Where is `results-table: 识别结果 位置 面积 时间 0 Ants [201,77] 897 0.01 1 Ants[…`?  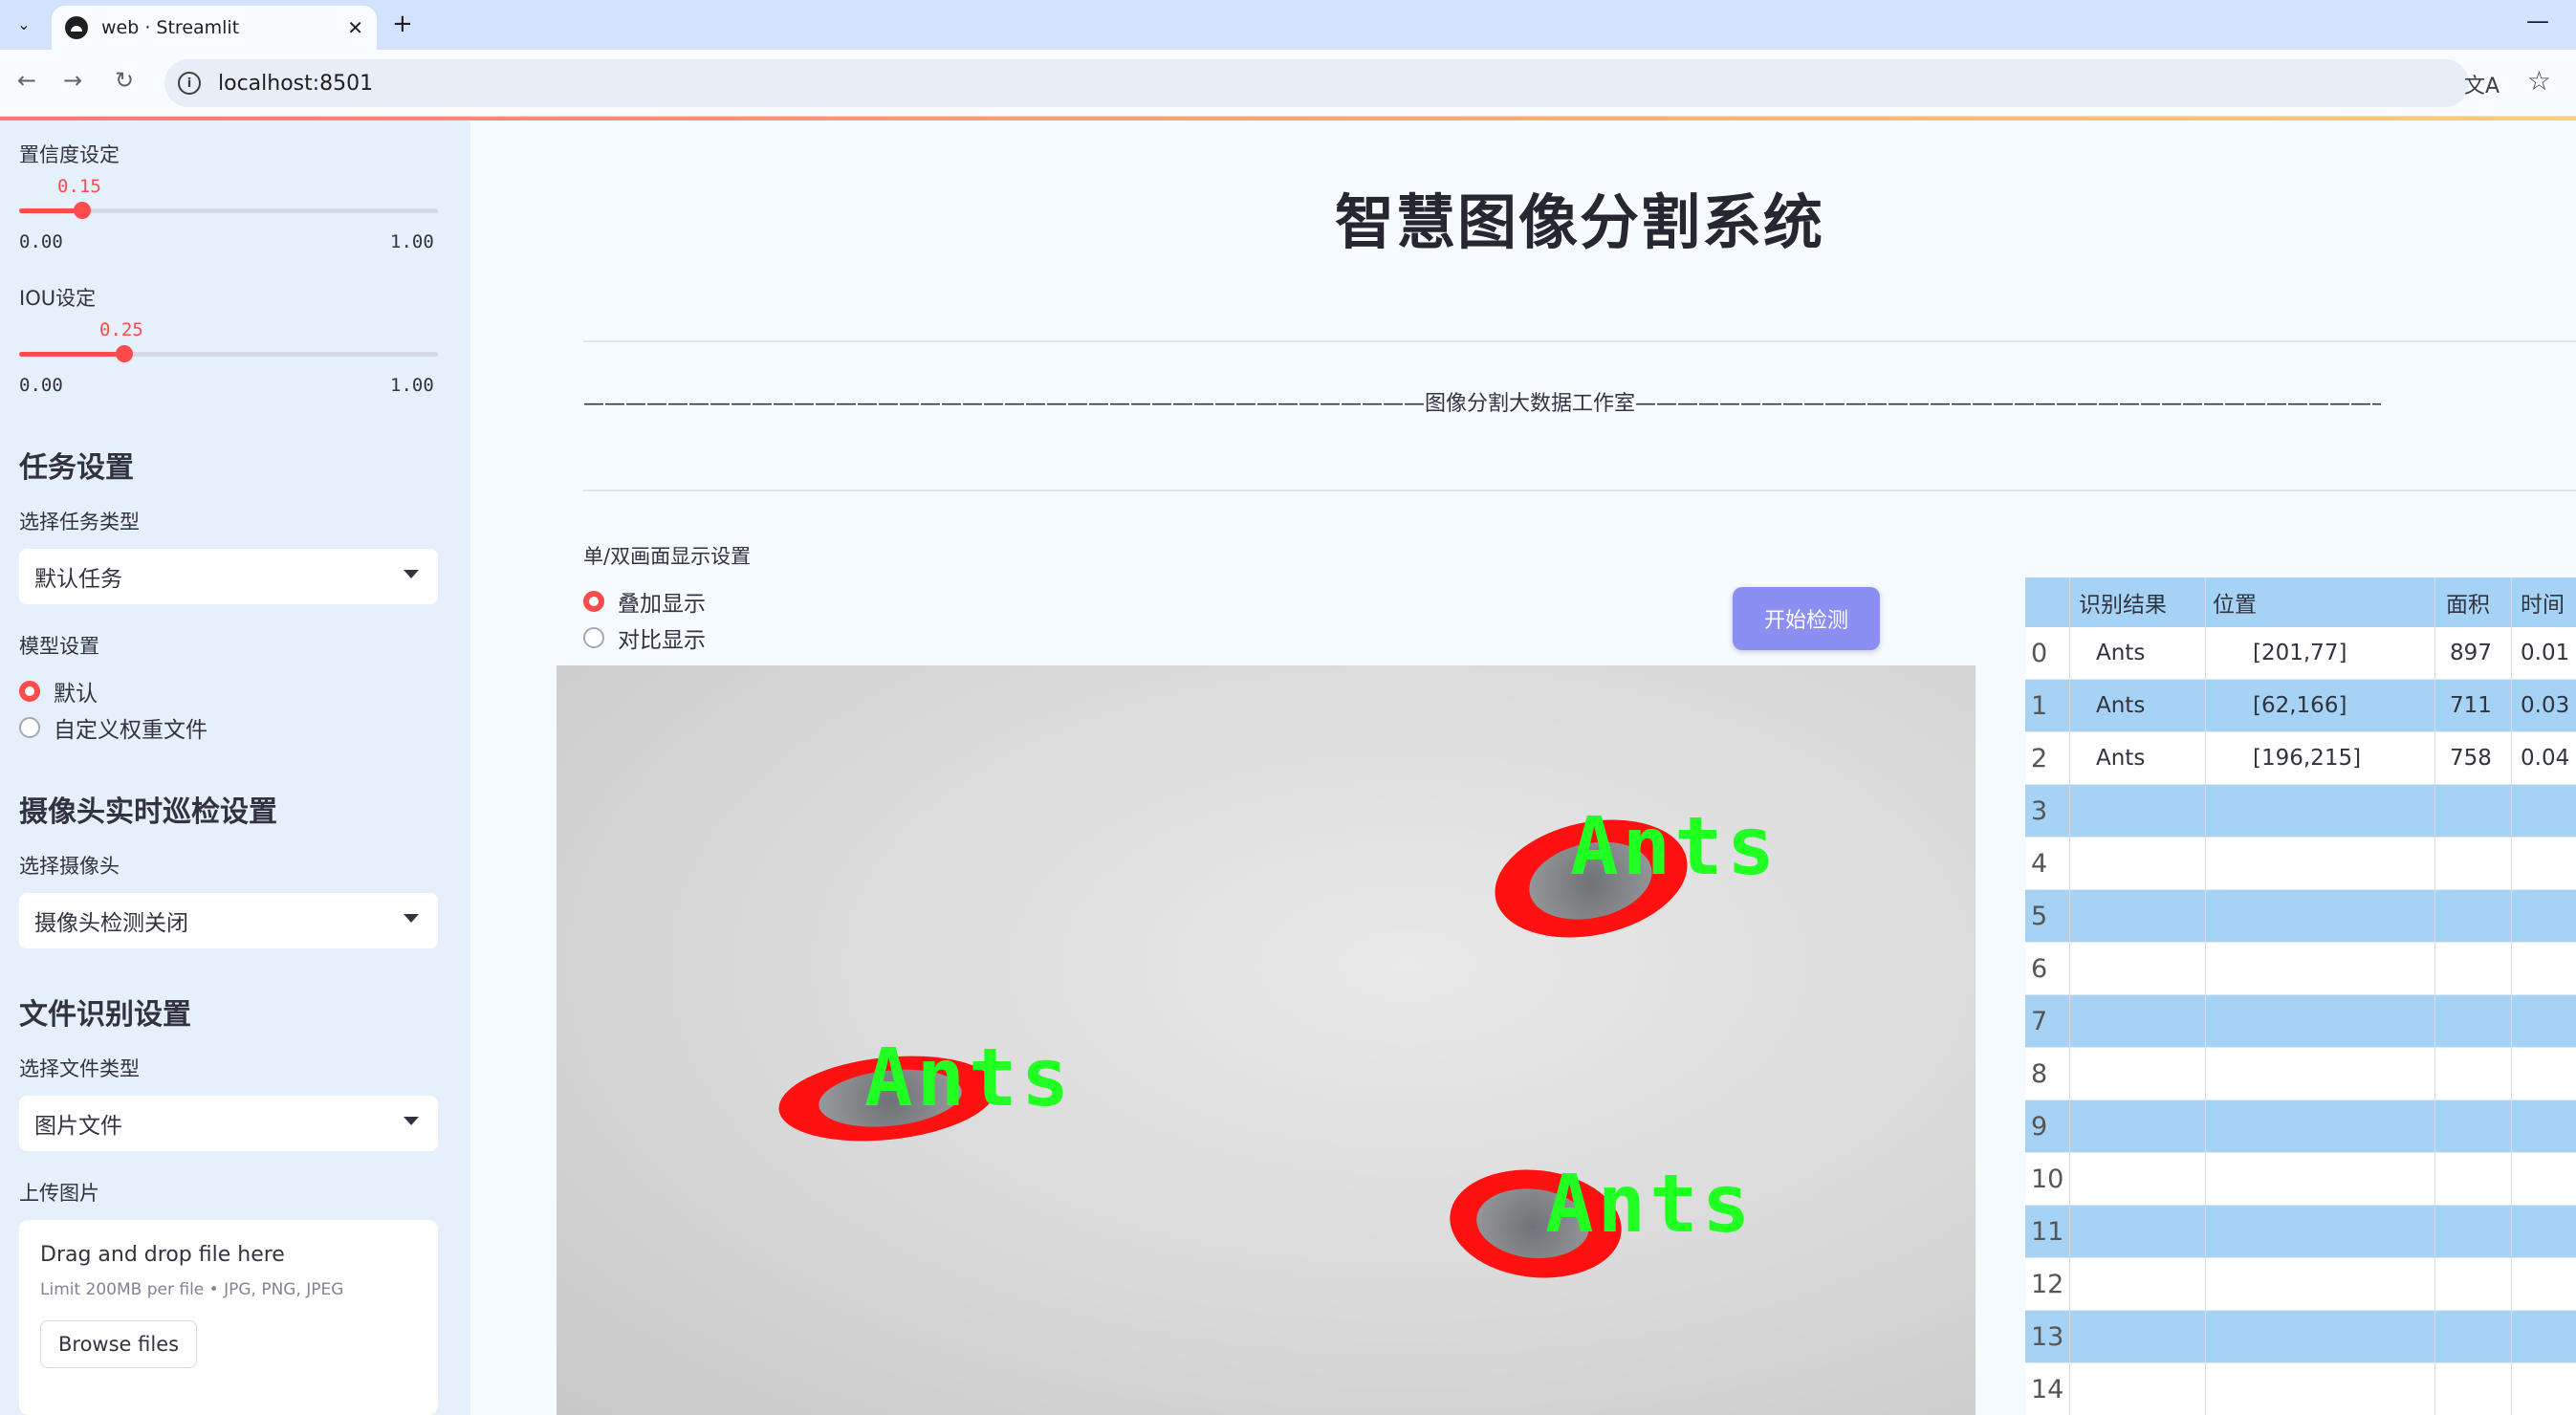 results-table: 识别结果 位置 面积 时间 0 Ants [201,77] 897 0.01 1 Ants[… is located at coordinates (2300, 996).